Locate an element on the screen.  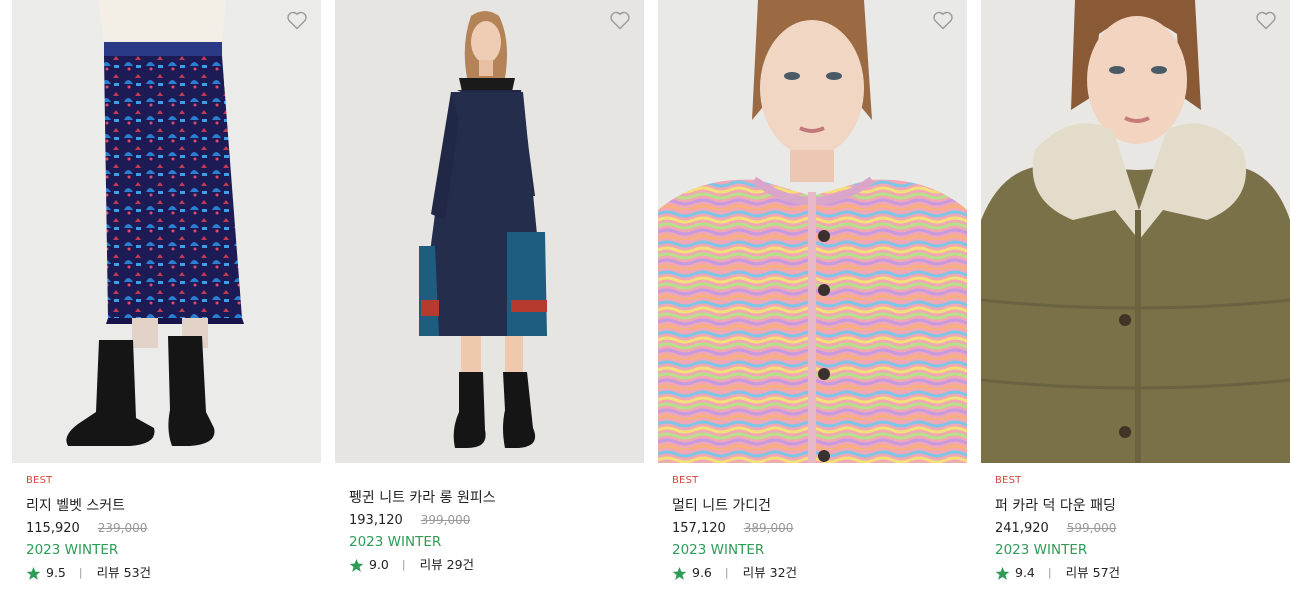
rating-score: 9.0 is located at coordinates (379, 564).